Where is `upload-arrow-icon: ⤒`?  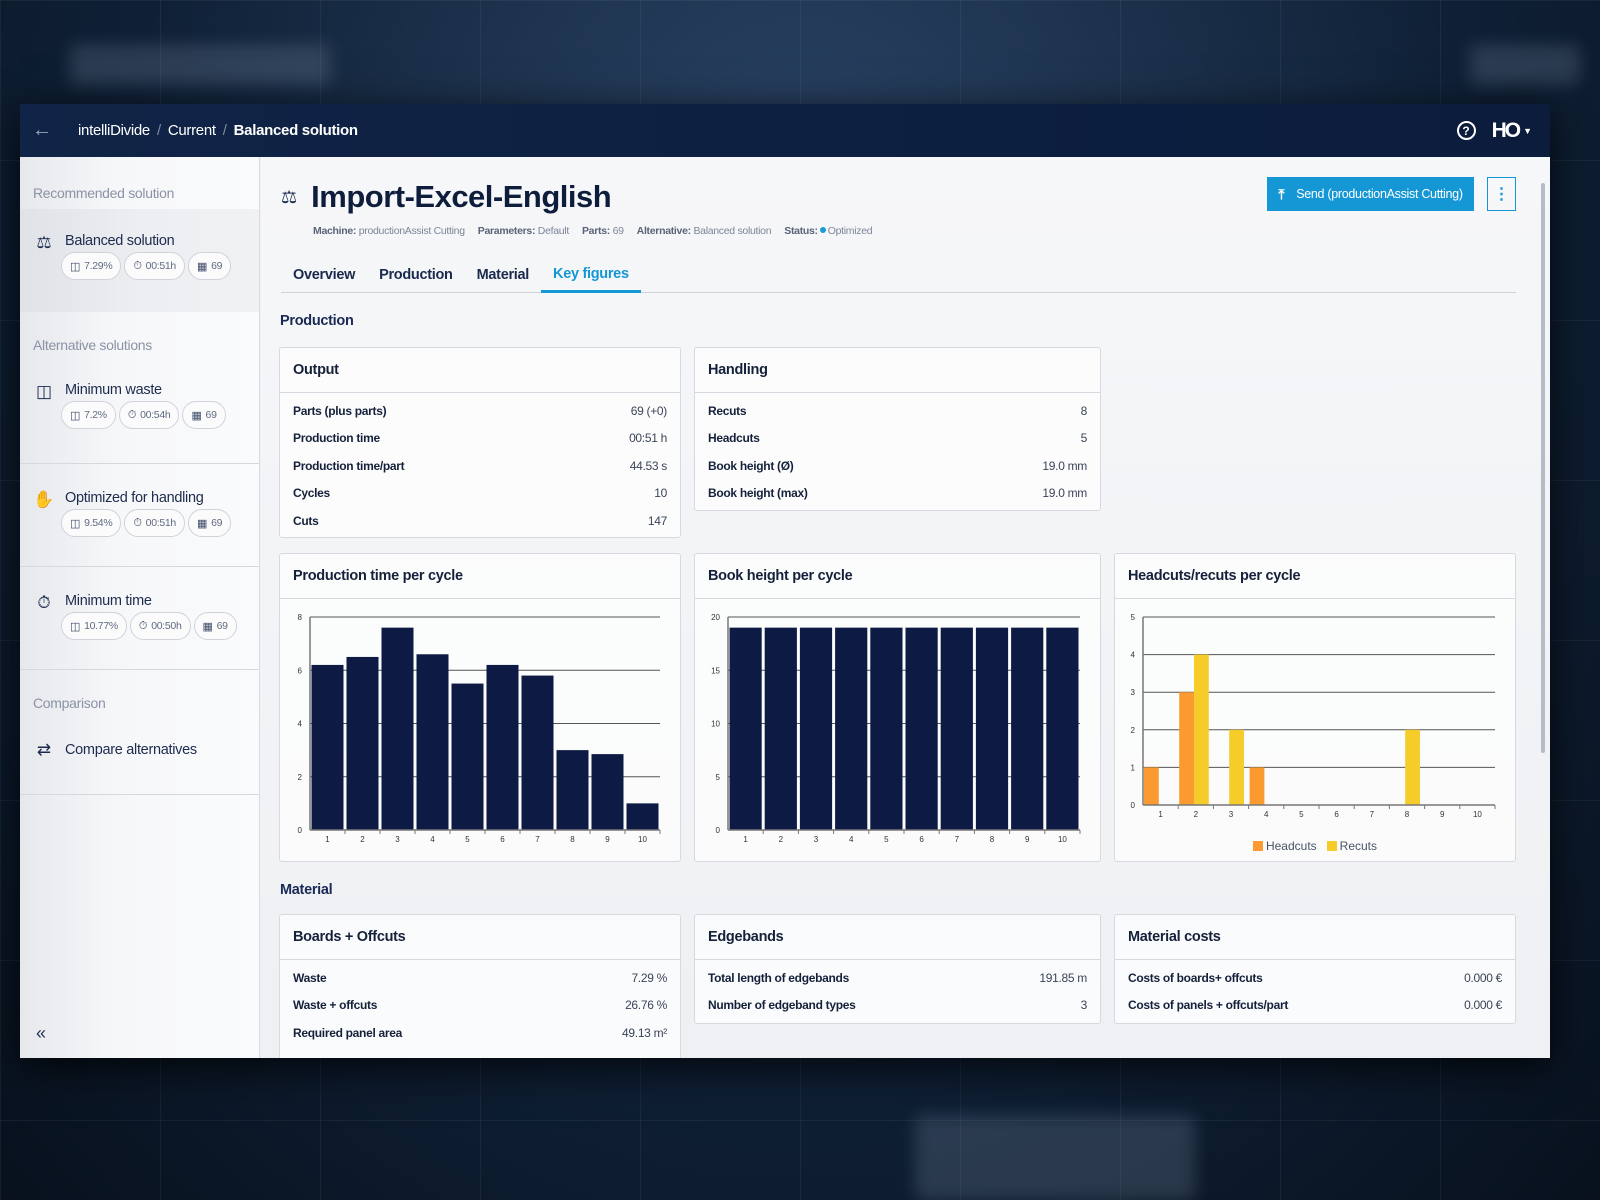
upload-arrow-icon: ⤒ is located at coordinates (1281, 193).